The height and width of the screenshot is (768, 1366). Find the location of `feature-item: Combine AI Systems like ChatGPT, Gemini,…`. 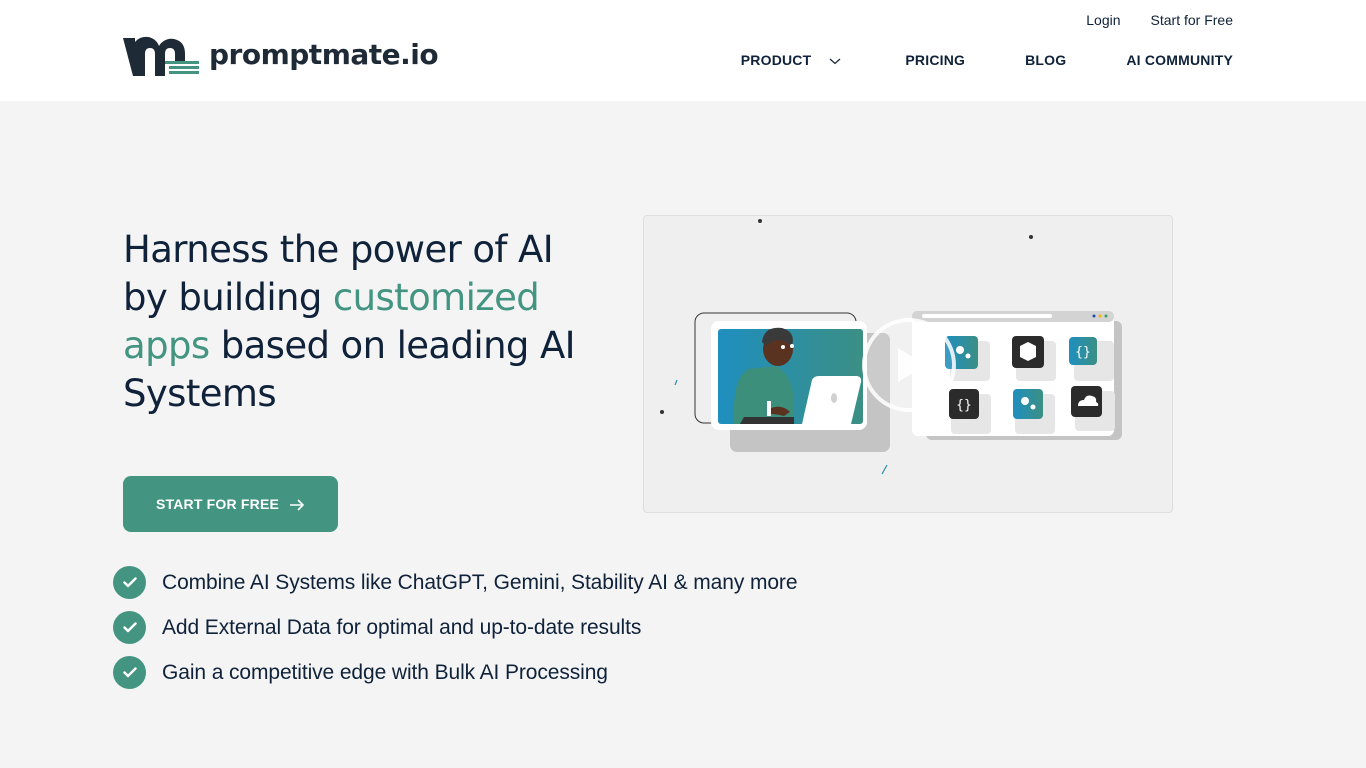

feature-item: Combine AI Systems like ChatGPT, Gemini,… is located at coordinates (455, 582).